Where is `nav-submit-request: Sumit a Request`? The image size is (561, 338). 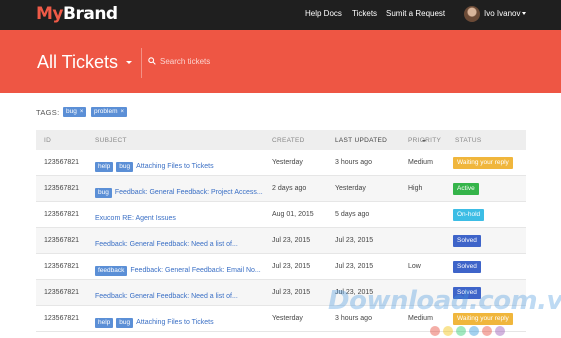
nav-submit-request: Sumit a Request is located at coordinates (415, 13).